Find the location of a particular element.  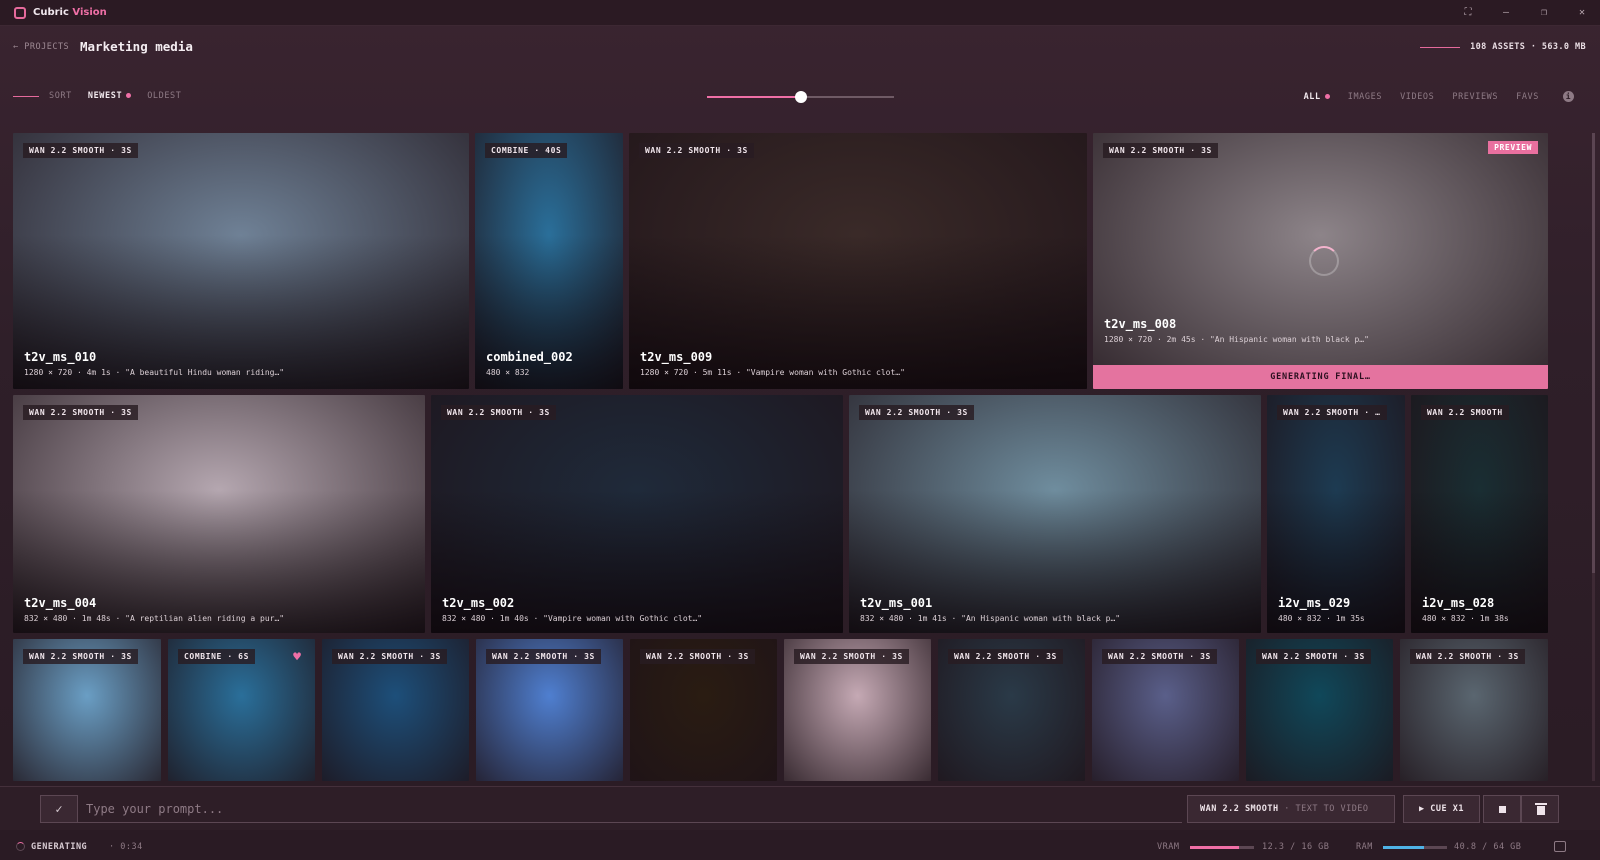

asset-name: t2v_ms_001 is located at coordinates (896, 603).